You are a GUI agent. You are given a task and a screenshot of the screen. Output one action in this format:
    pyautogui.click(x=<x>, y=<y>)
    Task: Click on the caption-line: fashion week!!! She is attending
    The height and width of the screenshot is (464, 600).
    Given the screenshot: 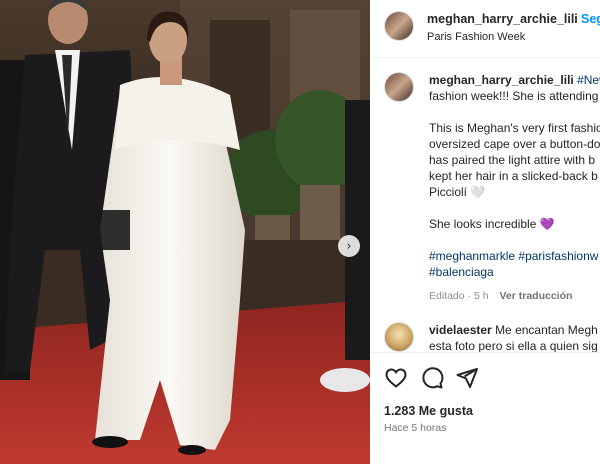 What is the action you would take?
    pyautogui.click(x=514, y=96)
    